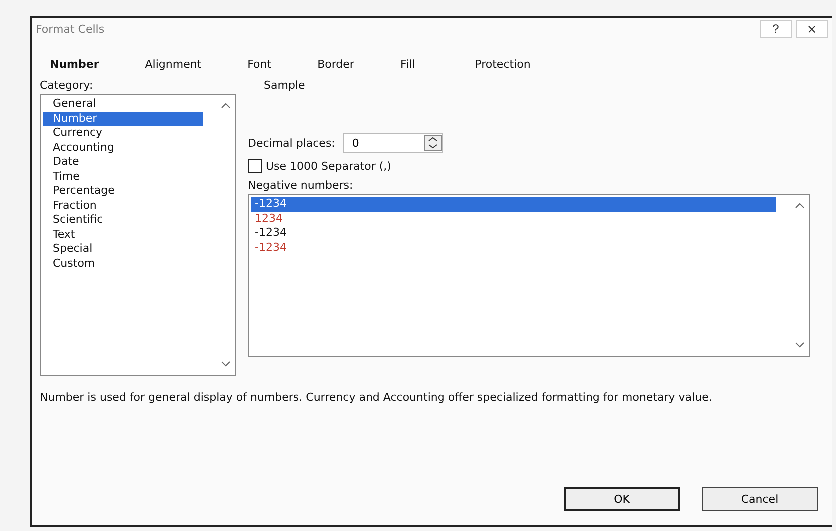 This screenshot has height=531, width=836. Describe the element at coordinates (269, 218) in the screenshot. I see `negative-number-text: 1234` at that location.